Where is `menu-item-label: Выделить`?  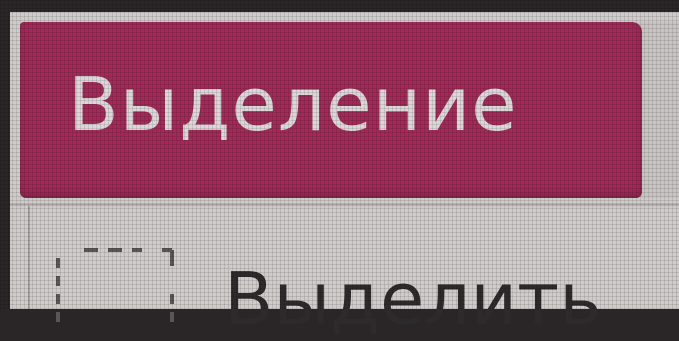 menu-item-label: Выделить is located at coordinates (413, 299).